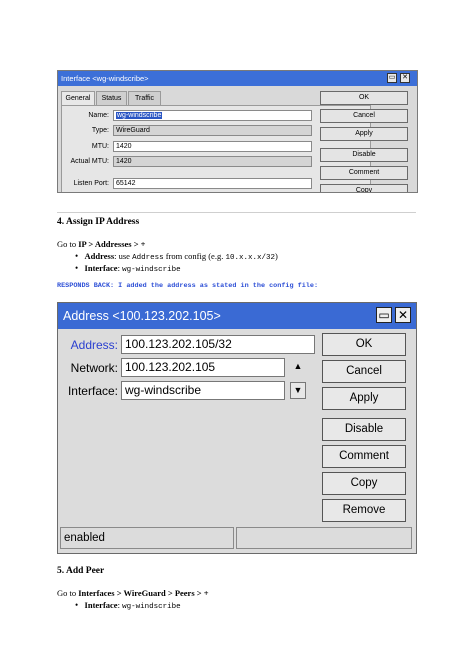 The height and width of the screenshot is (669, 474). I want to click on interface-window-titlebar: Interface <wg-windscribe>, so click(237, 78).